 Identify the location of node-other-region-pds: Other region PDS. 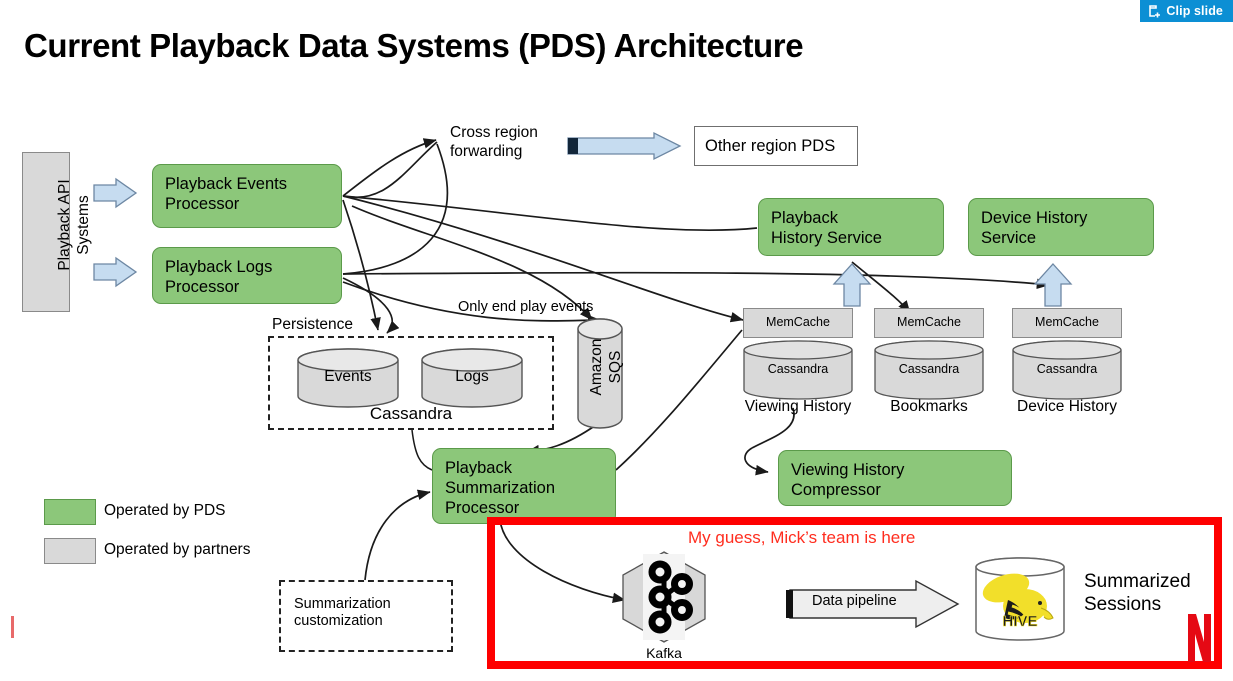
(776, 146).